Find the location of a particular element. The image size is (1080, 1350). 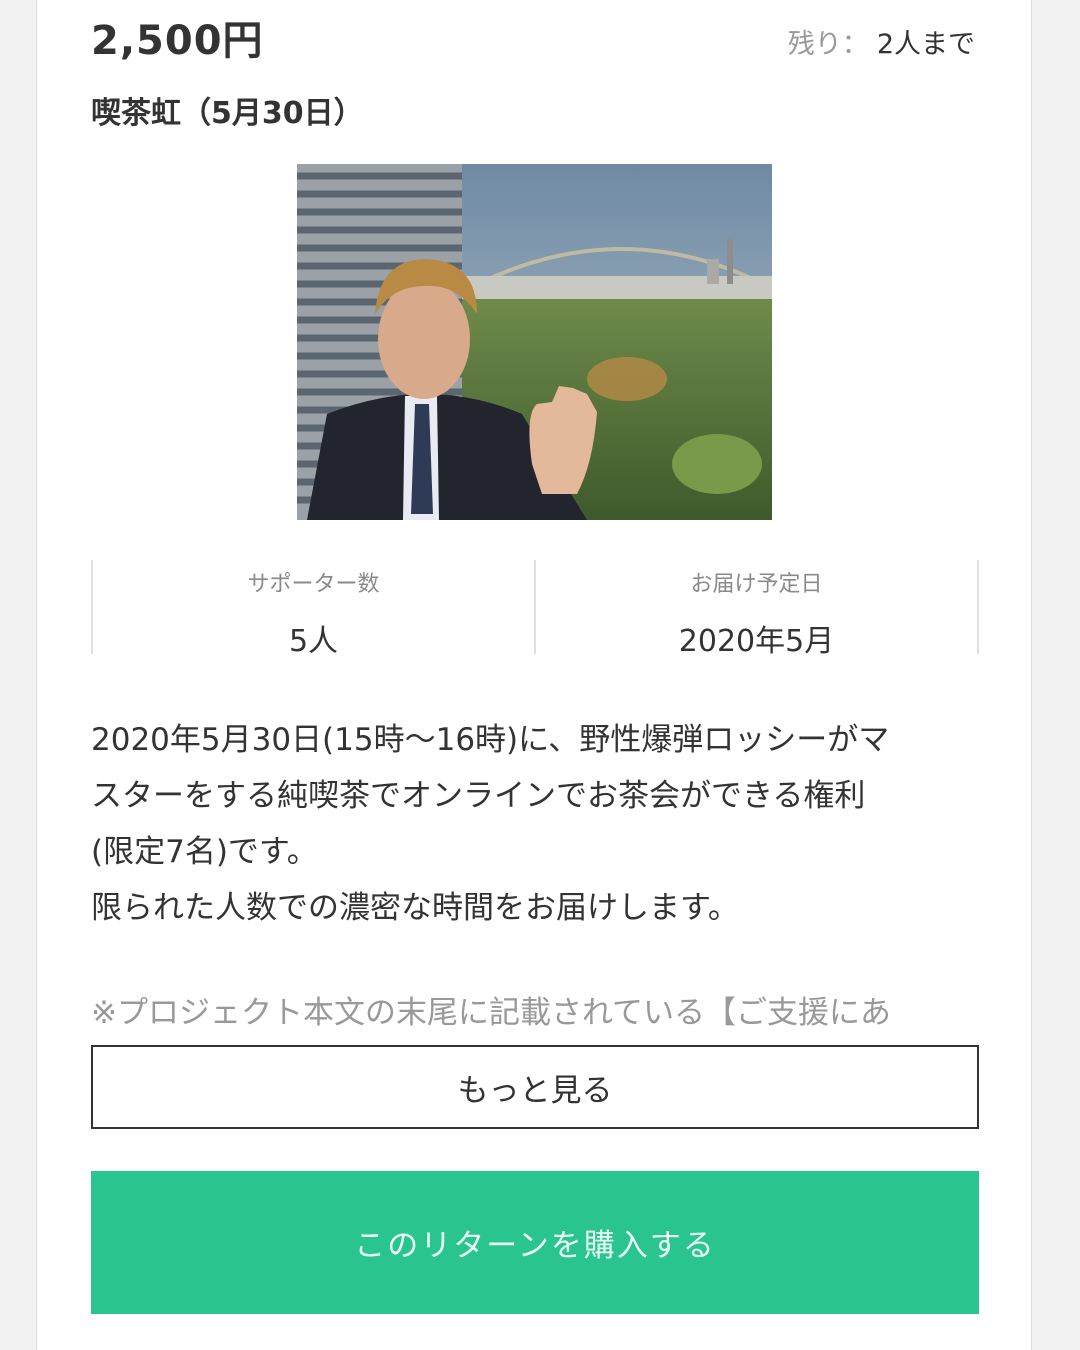

supporters-label: サポーター数 is located at coordinates (313, 584).